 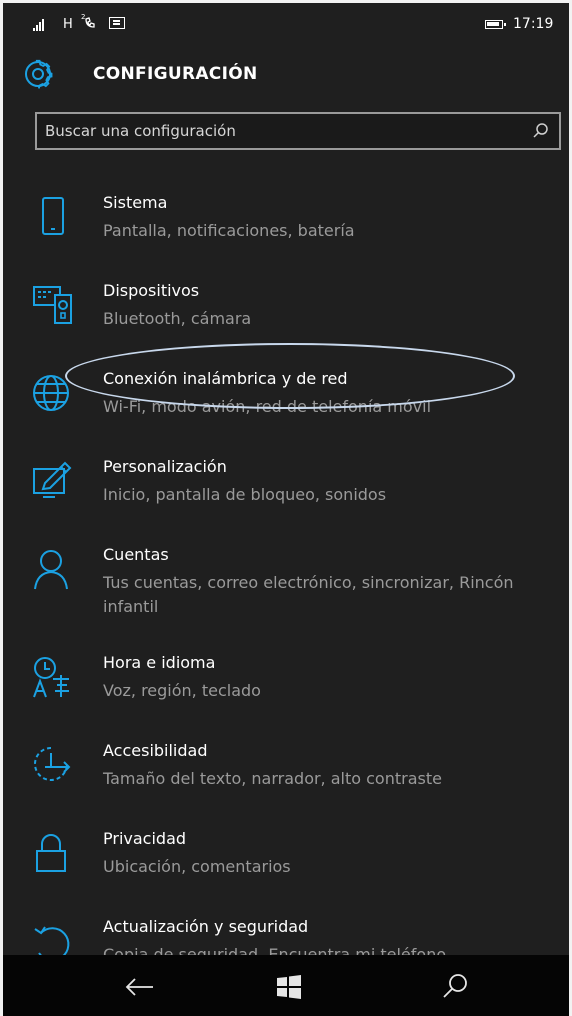 I want to click on sim-phone-icon: 2, so click(x=90, y=24).